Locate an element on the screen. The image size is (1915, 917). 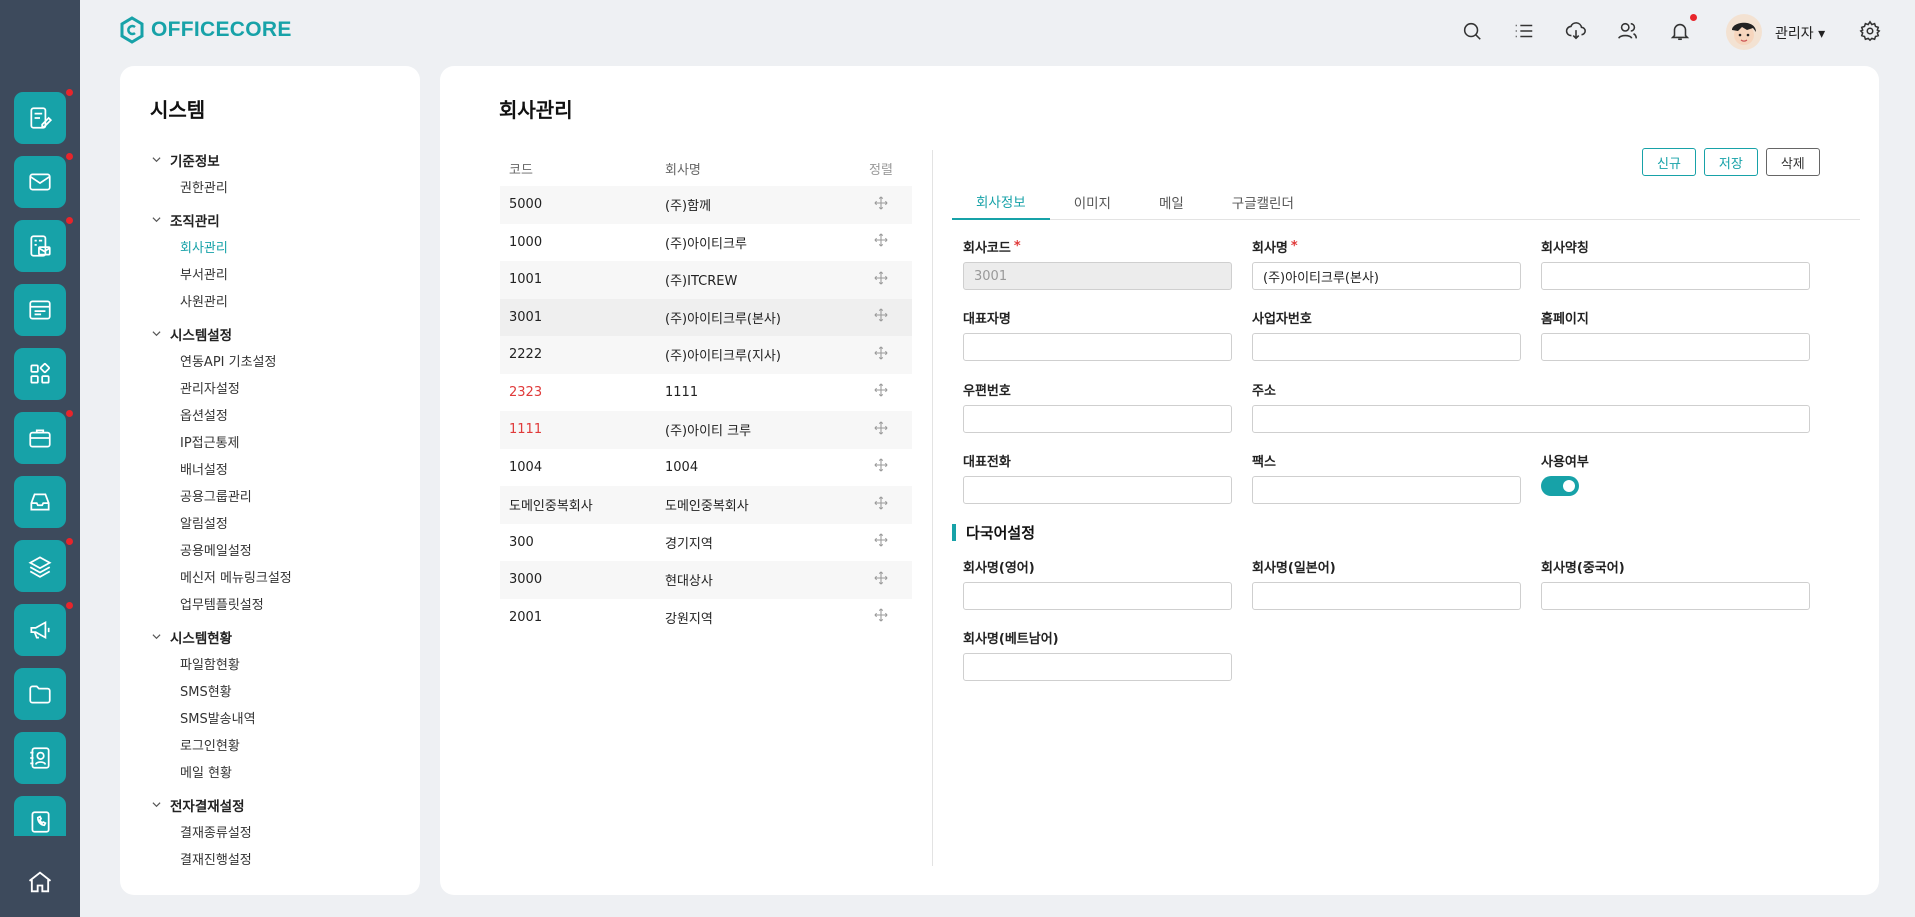
cell-code: 1000 is located at coordinates (526, 242).